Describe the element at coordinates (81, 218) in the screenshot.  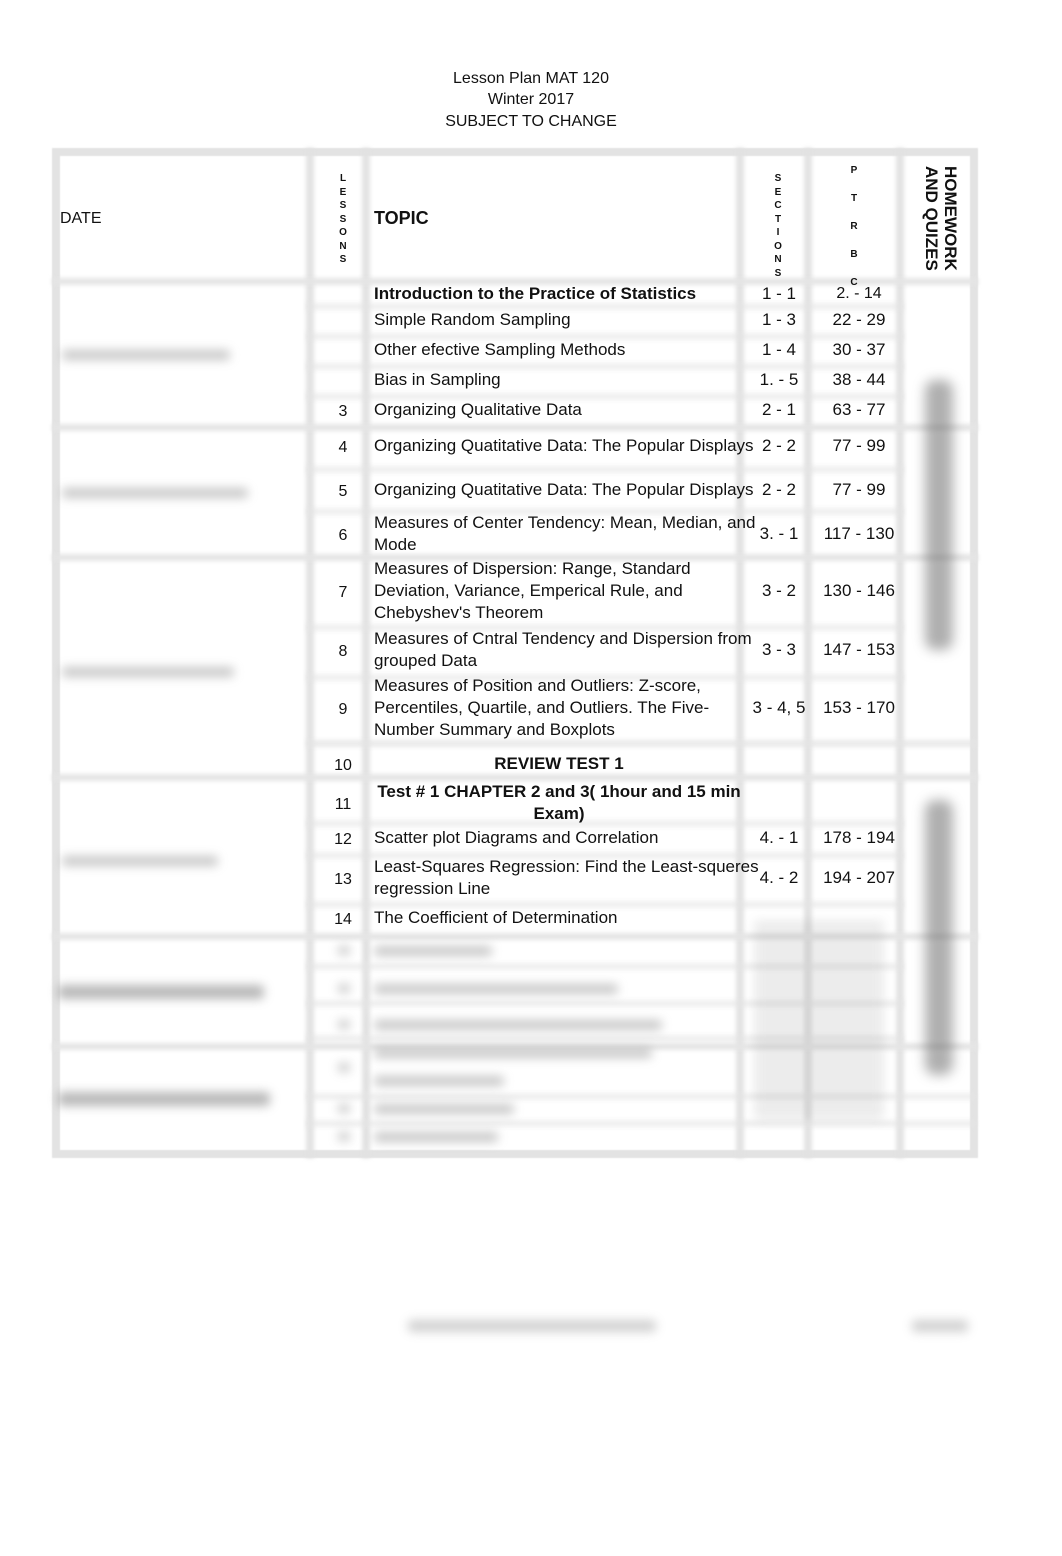
I see `header-date: DATE` at that location.